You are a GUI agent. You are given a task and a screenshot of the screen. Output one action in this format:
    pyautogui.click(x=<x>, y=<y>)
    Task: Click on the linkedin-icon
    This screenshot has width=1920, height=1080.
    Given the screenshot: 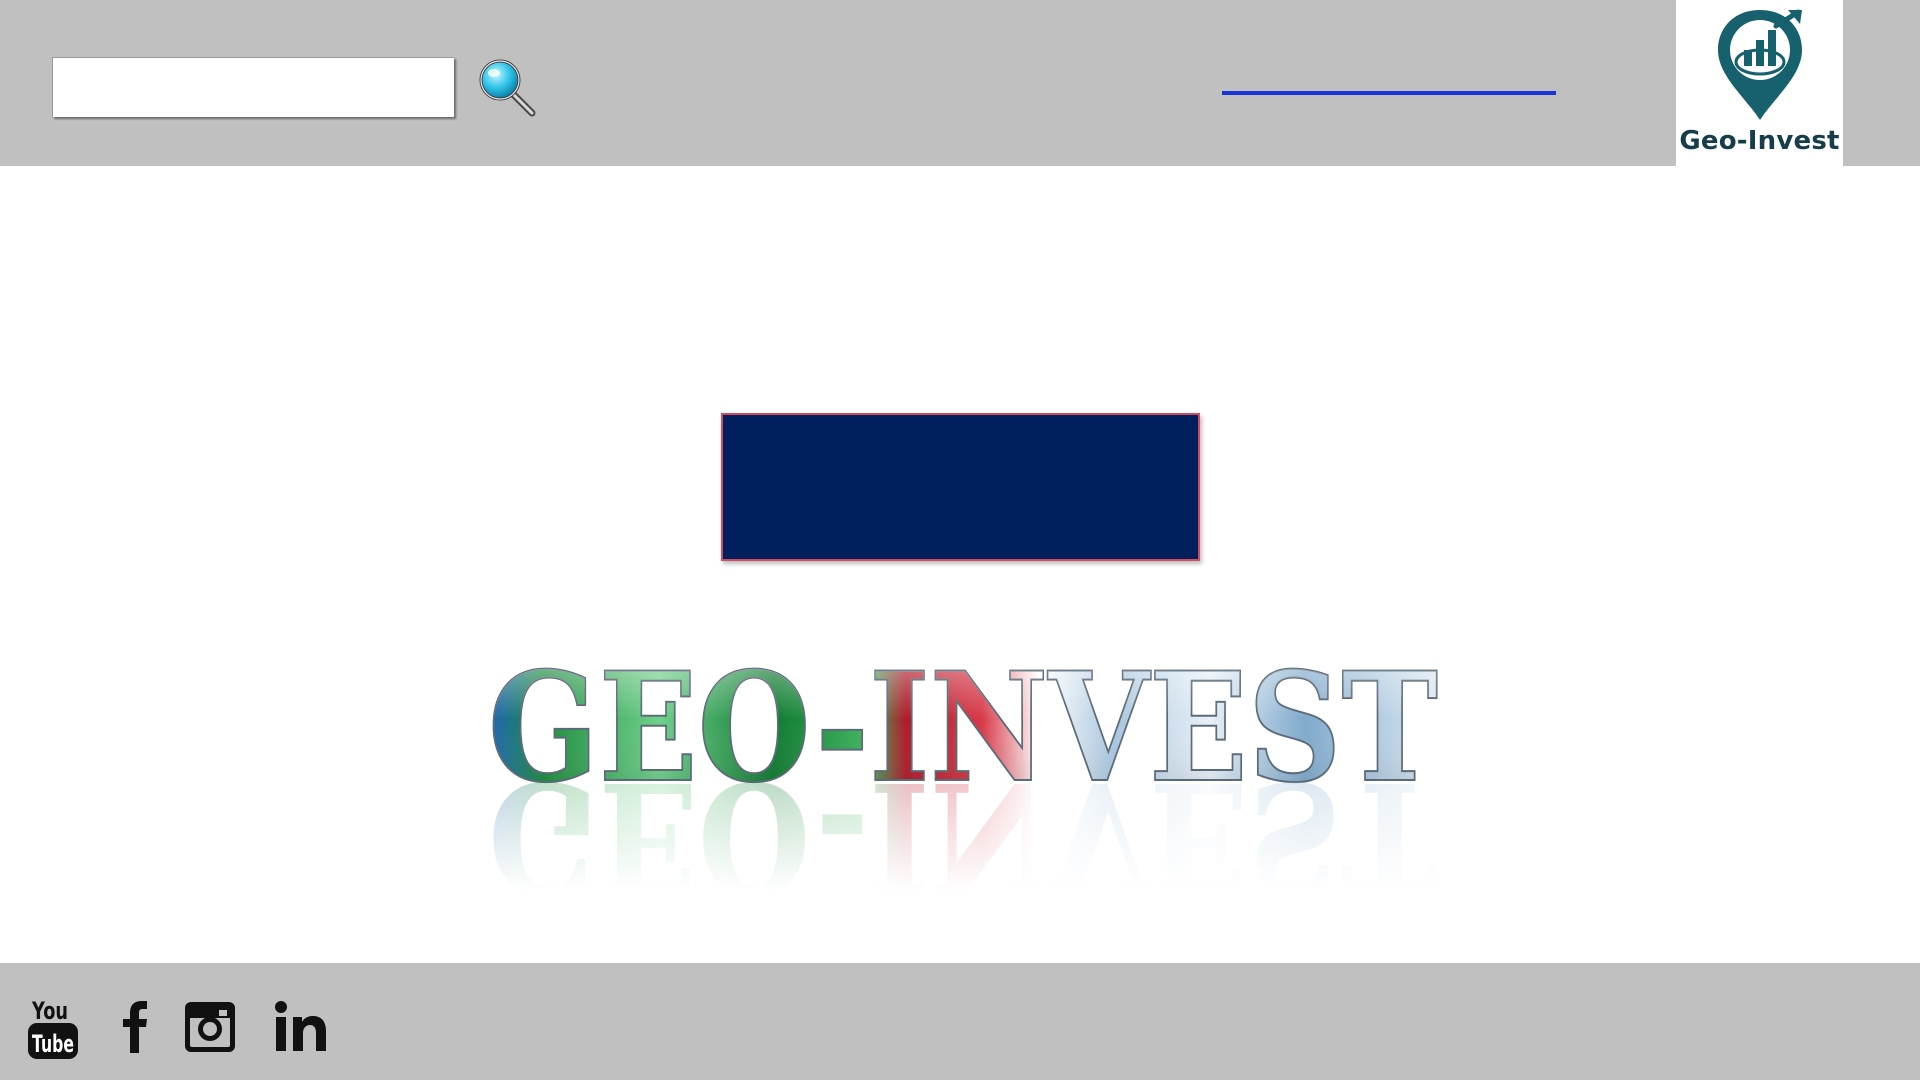 What is the action you would take?
    pyautogui.click(x=300, y=1026)
    